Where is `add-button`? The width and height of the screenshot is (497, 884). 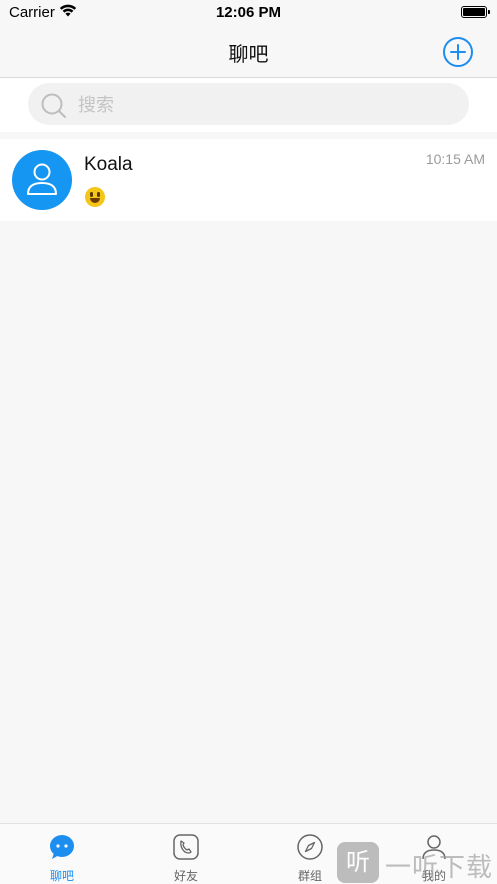
add-button is located at coordinates (458, 52).